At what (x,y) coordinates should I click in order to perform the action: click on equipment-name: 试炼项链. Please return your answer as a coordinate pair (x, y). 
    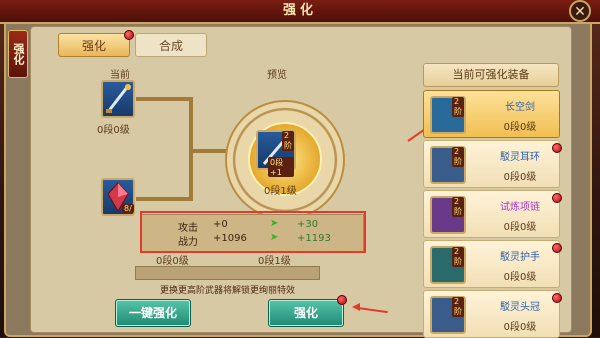
    Looking at the image, I should click on (520, 207).